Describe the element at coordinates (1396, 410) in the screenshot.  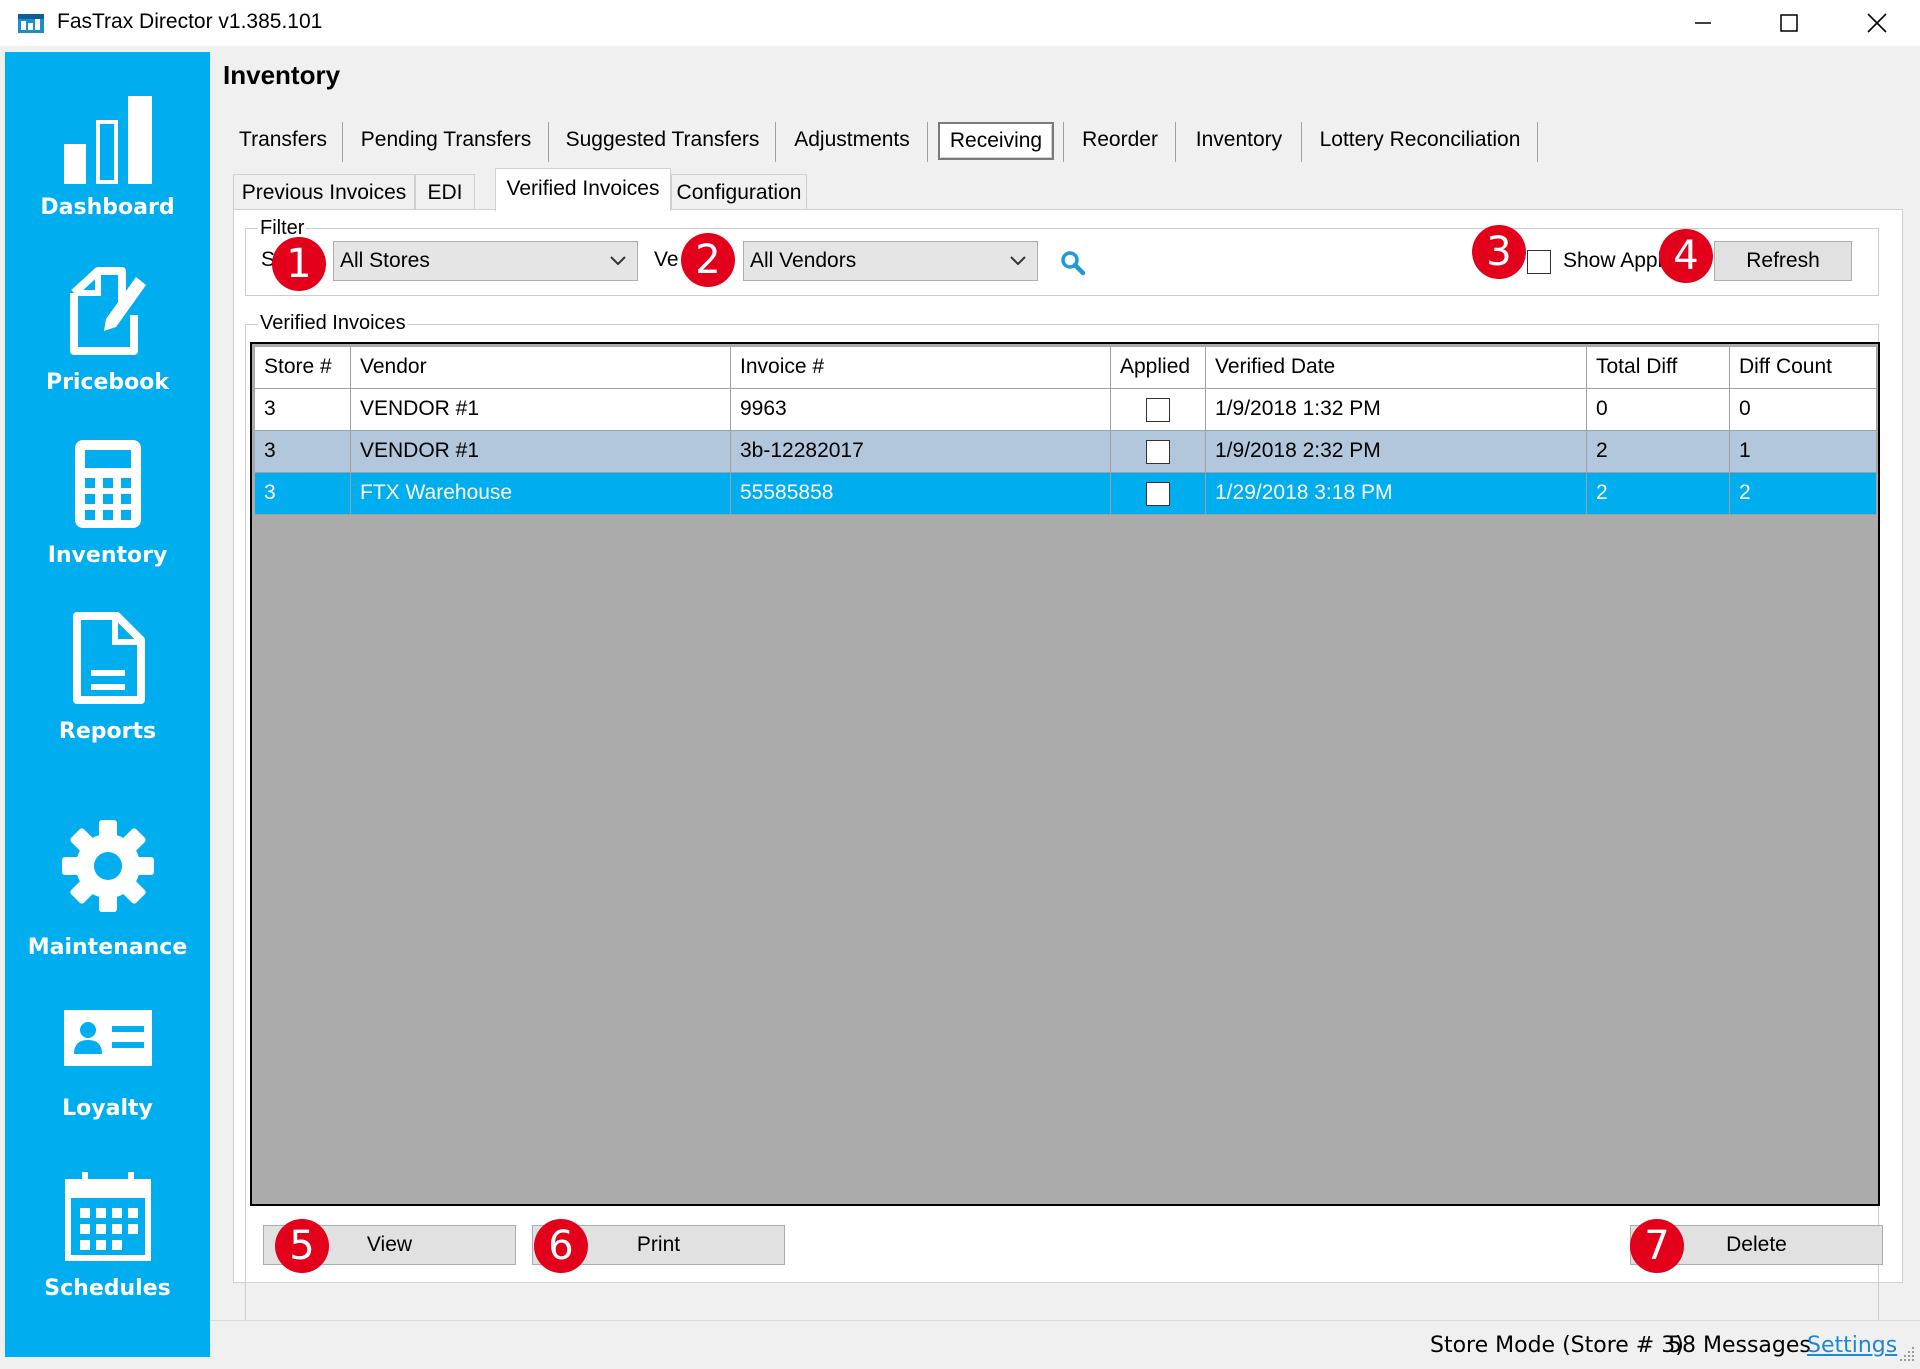
I see `cell-verified-date: 1/9/2018 1:32 PM` at that location.